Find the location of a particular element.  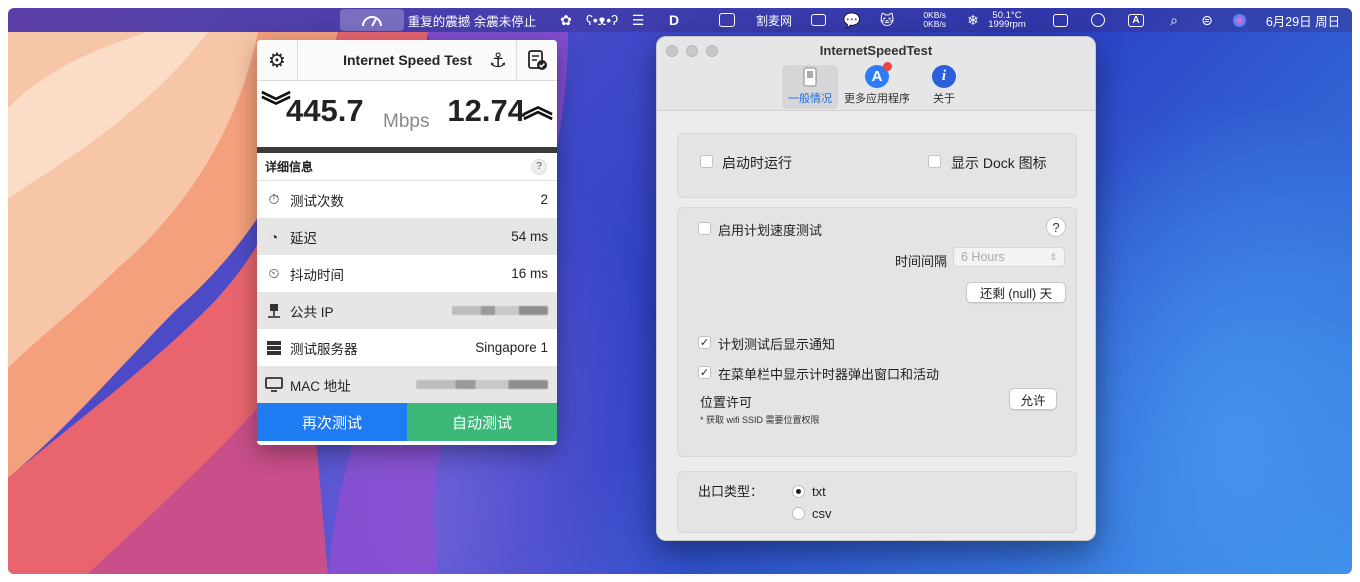

stopwatch-icon: ⏱ is located at coordinates (274, 199).